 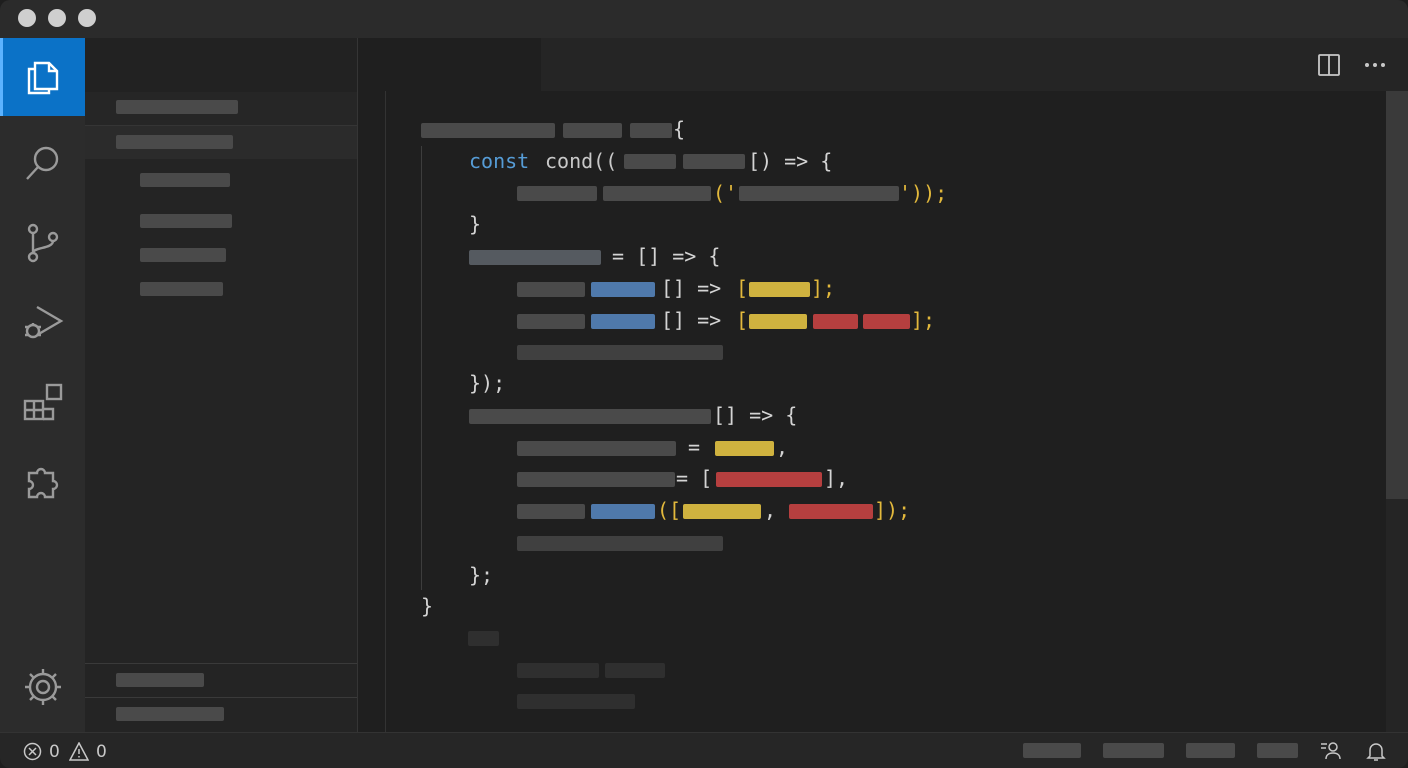 What do you see at coordinates (923, 193) in the screenshot?
I see `string-close: '));` at bounding box center [923, 193].